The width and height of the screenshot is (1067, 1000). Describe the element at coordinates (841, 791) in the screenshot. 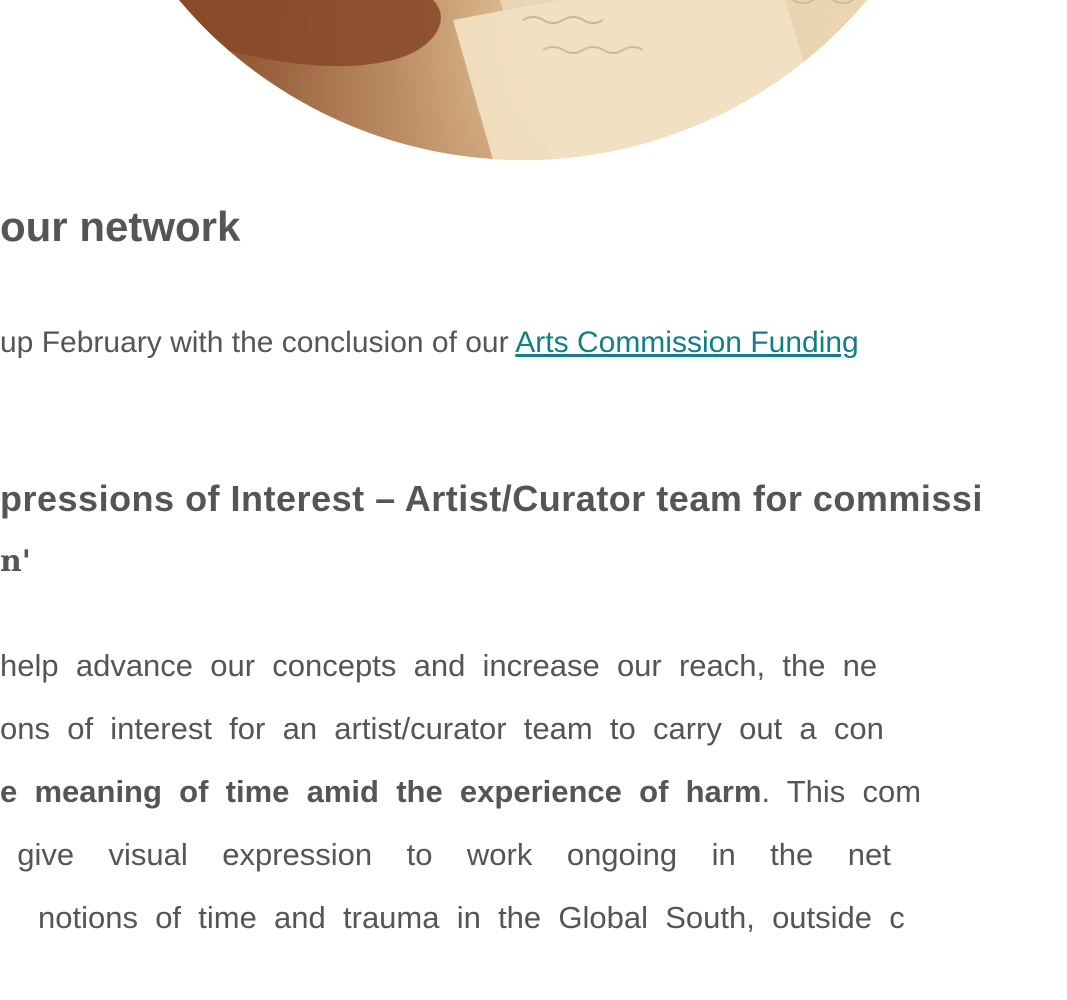

I see `body-text-fragment: . This com` at that location.